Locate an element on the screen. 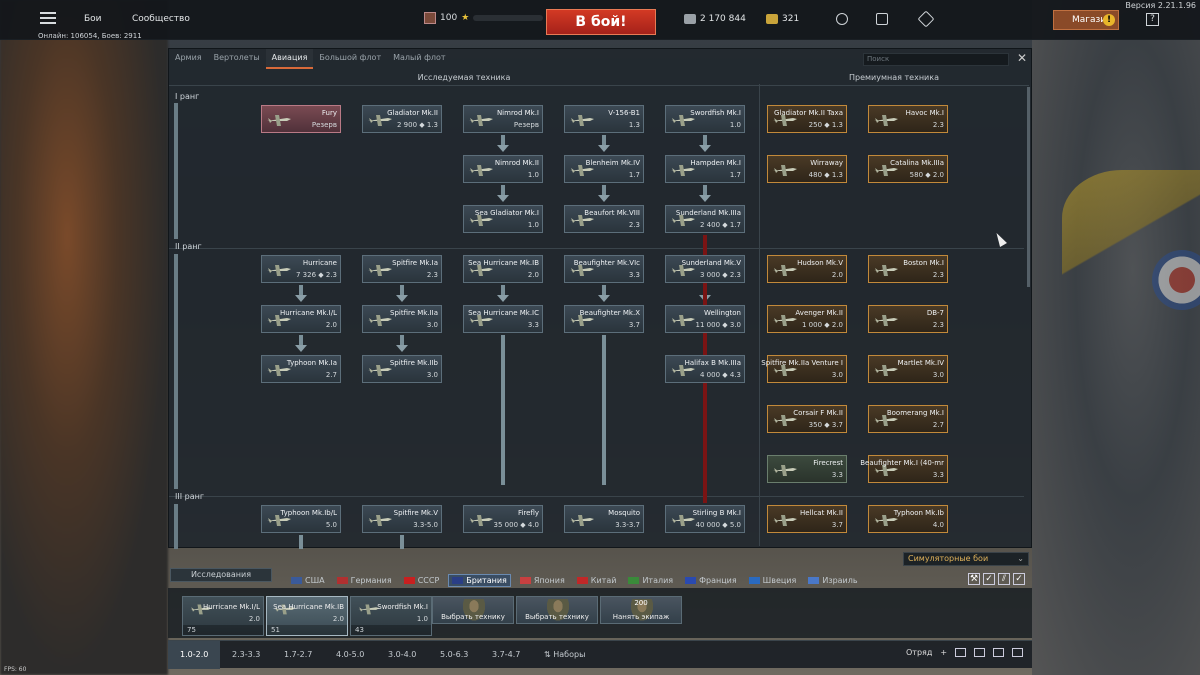  filter-stripes-icon: ⫽ is located at coordinates (1004, 579).